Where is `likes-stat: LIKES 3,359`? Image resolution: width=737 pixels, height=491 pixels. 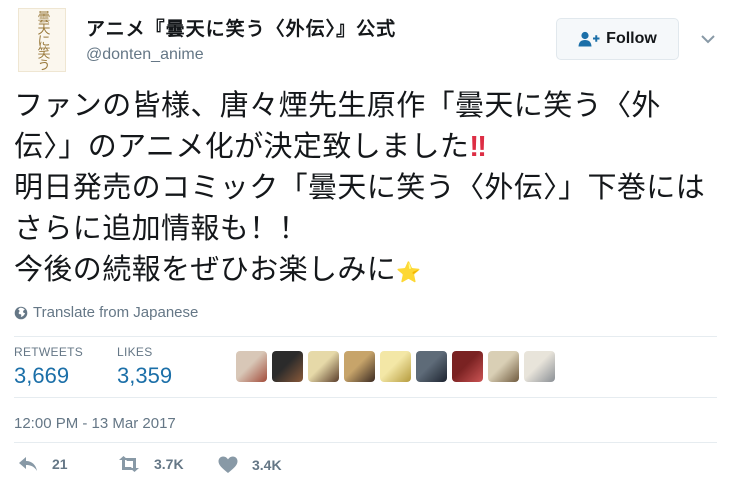 likes-stat: LIKES 3,359 is located at coordinates (144, 367).